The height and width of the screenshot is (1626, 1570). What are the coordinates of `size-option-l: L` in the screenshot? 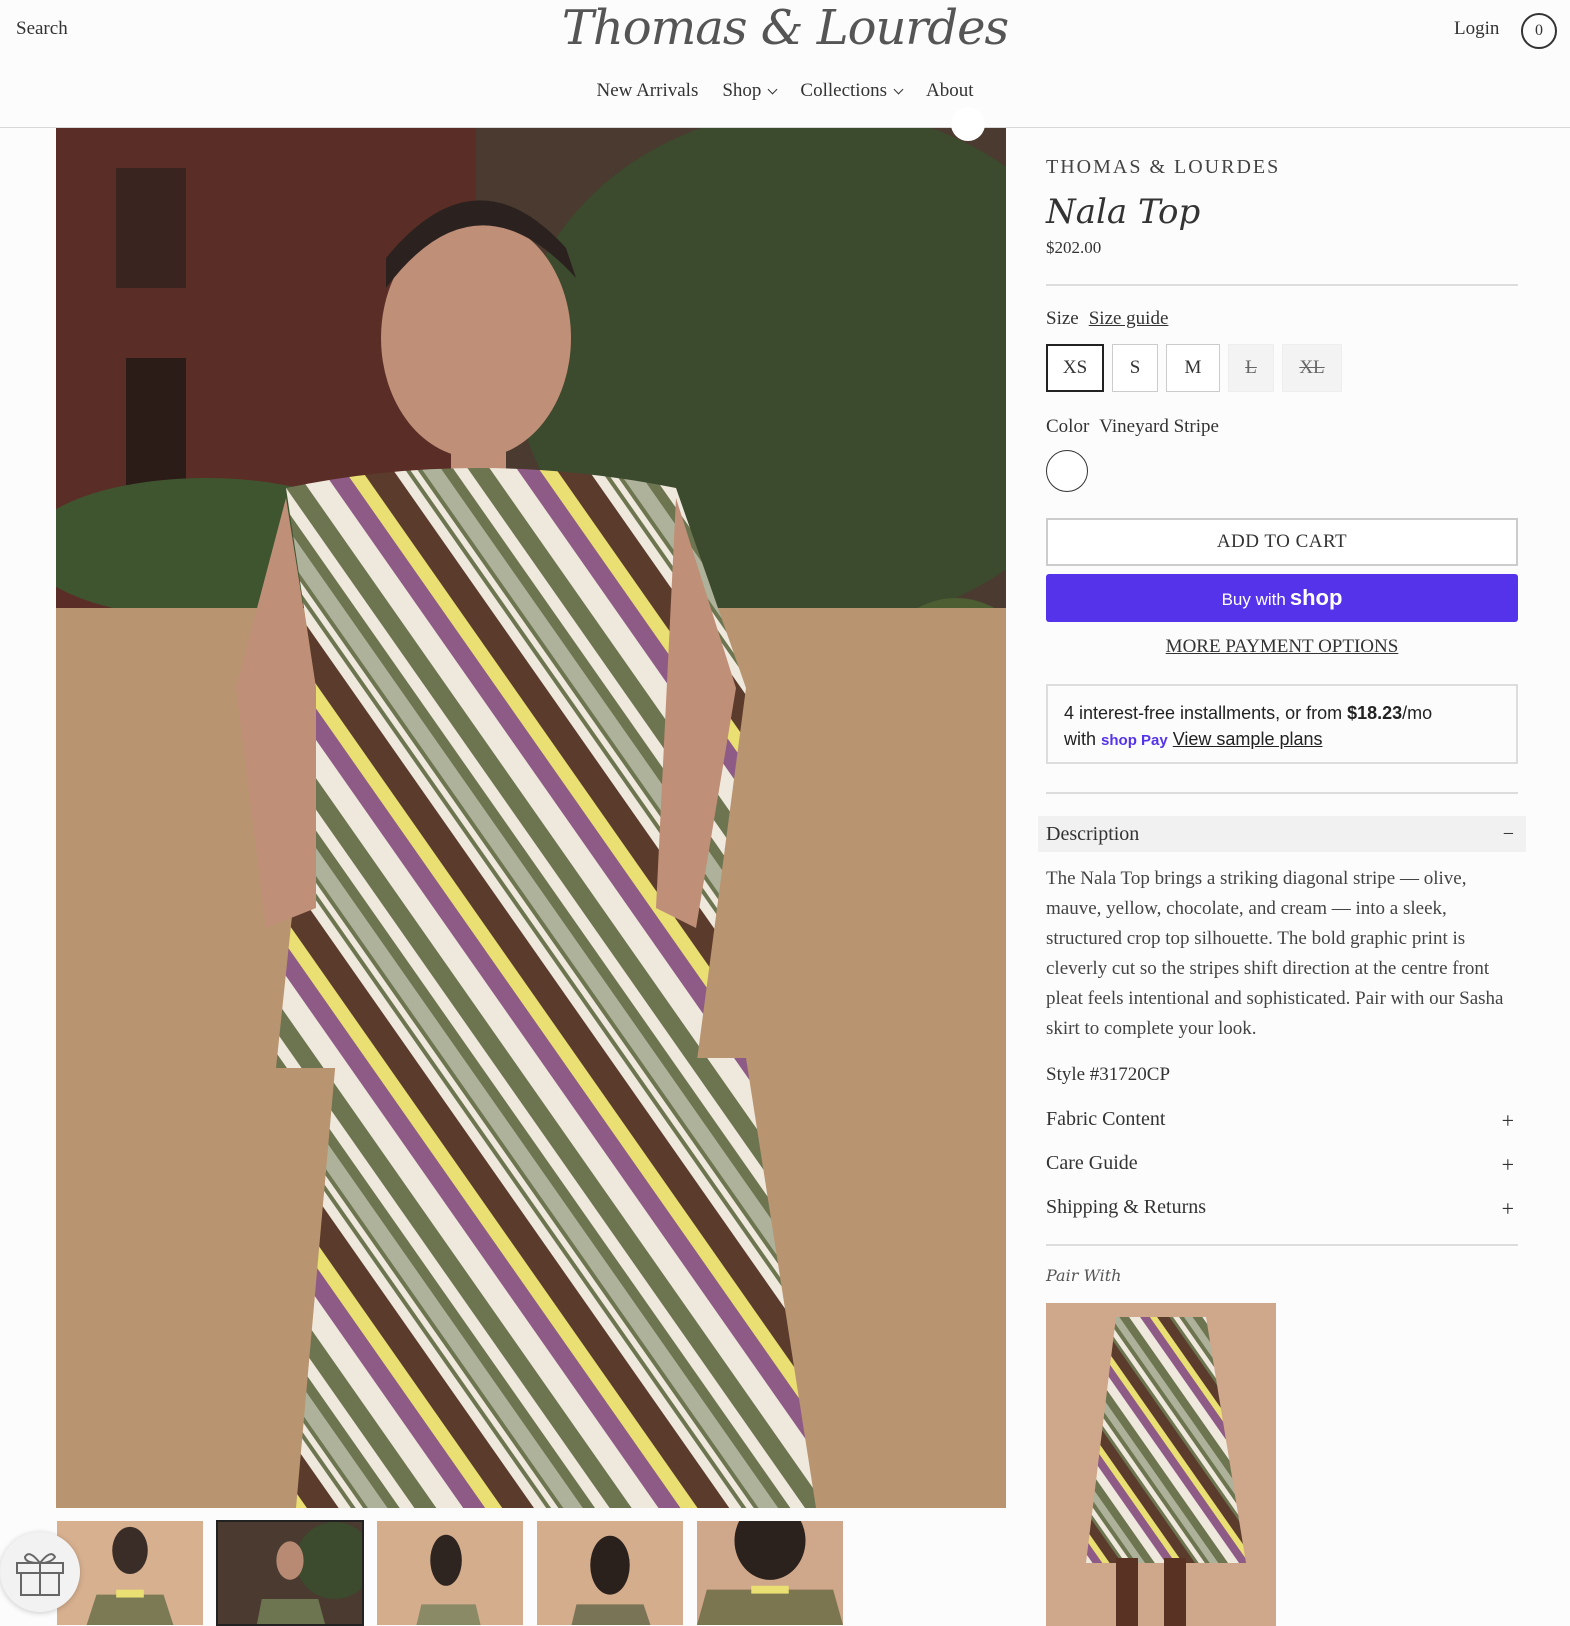 It's located at (1251, 368).